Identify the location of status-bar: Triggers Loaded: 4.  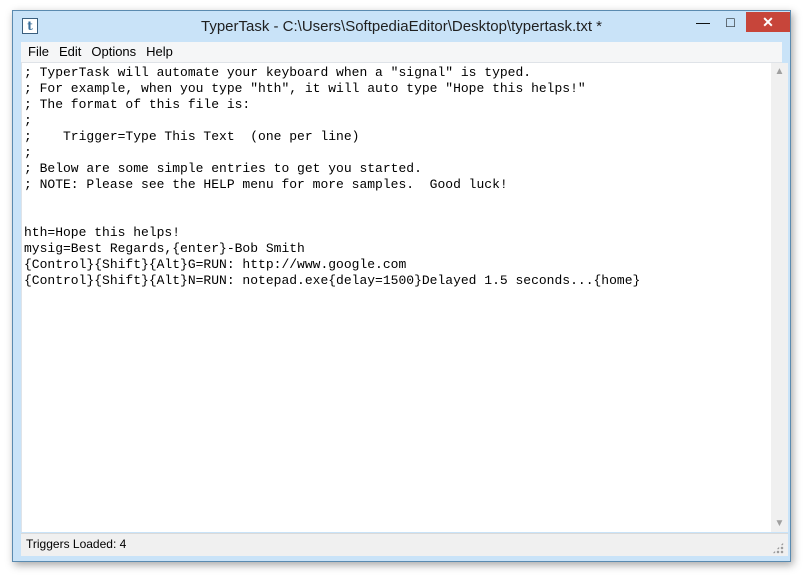
(404, 544).